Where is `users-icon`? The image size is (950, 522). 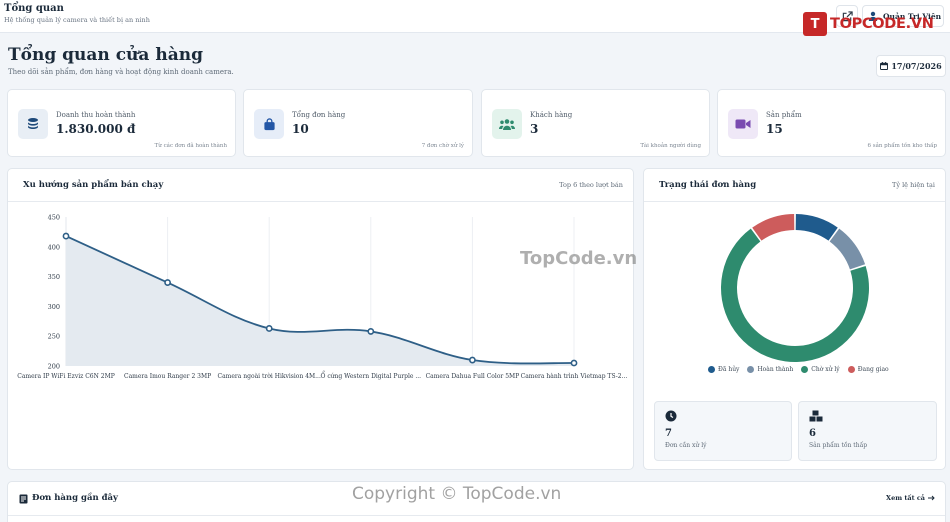 users-icon is located at coordinates (507, 124).